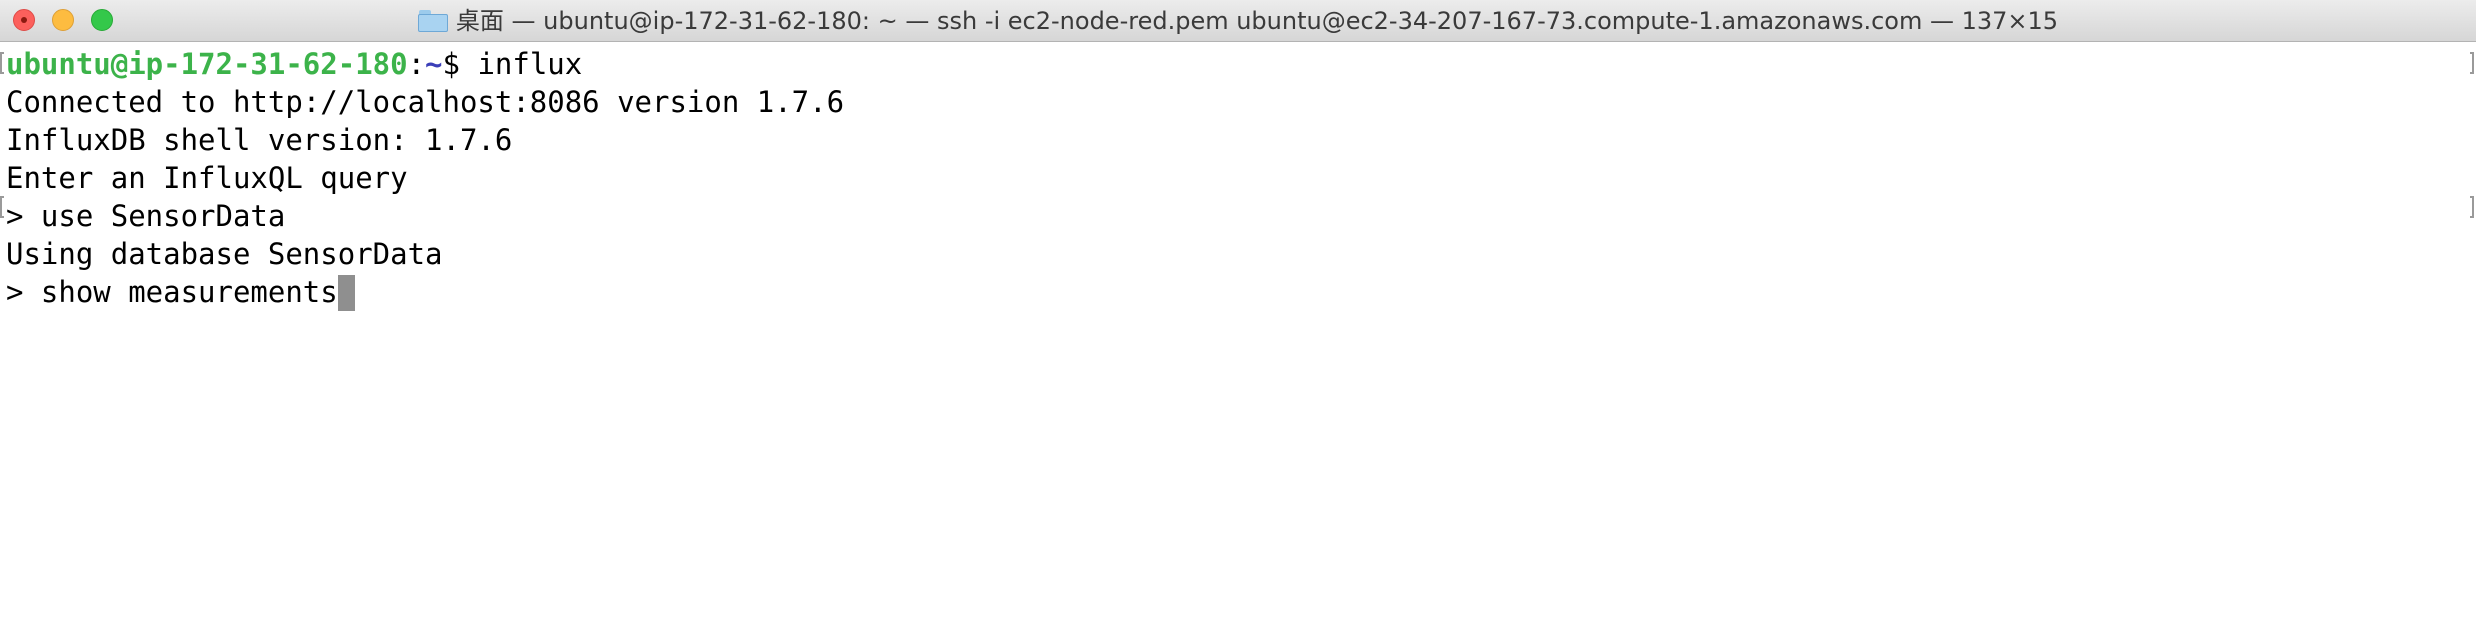 This screenshot has height=622, width=2476. I want to click on right-mark-prompt, so click(2472, 63).